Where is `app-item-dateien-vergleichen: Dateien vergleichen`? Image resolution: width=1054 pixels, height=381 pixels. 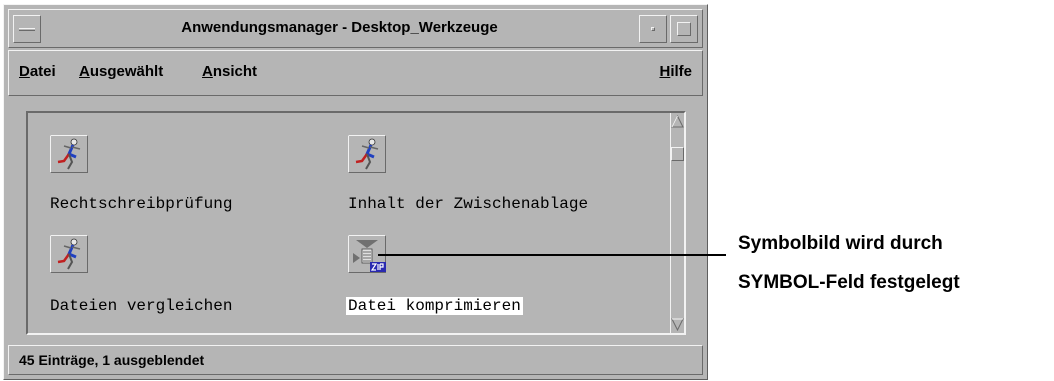
app-item-dateien-vergleichen: Dateien vergleichen is located at coordinates (170, 275).